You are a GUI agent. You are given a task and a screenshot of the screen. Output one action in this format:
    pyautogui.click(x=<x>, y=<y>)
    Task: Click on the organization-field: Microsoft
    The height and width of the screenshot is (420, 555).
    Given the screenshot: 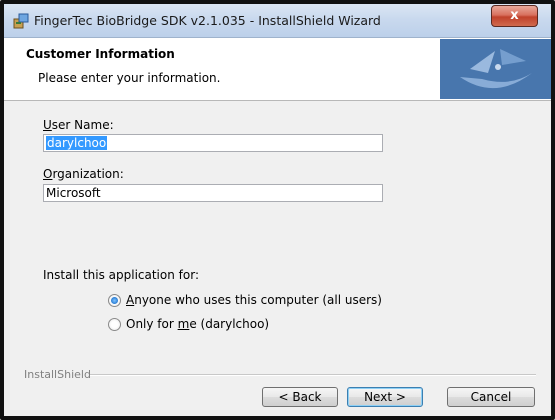 What is the action you would take?
    pyautogui.click(x=213, y=193)
    